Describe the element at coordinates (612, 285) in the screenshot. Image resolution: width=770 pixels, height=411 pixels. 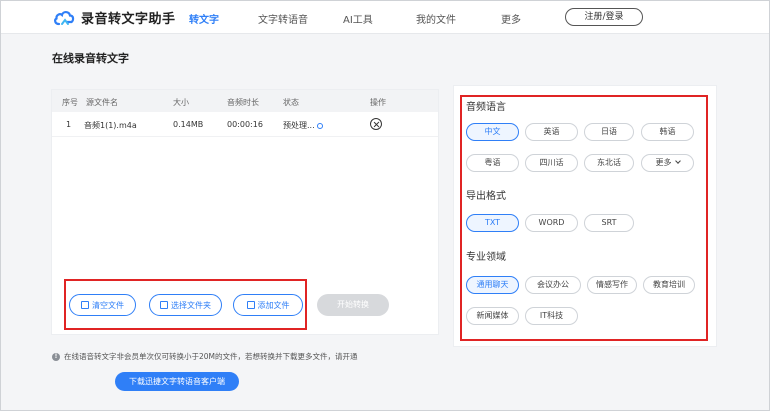
I see `domain-chip-emotion: 情感写作` at that location.